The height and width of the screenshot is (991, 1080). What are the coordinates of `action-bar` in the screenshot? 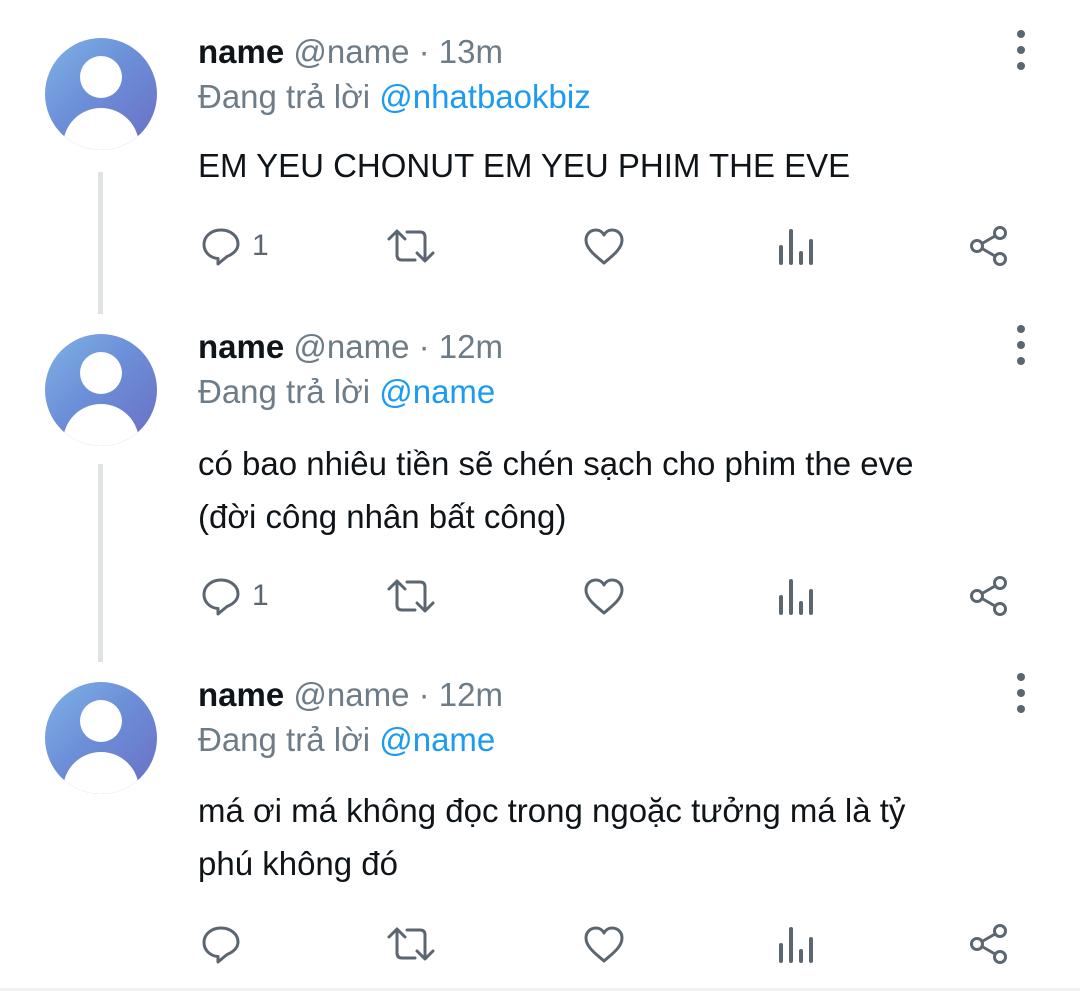 It's located at (608, 944).